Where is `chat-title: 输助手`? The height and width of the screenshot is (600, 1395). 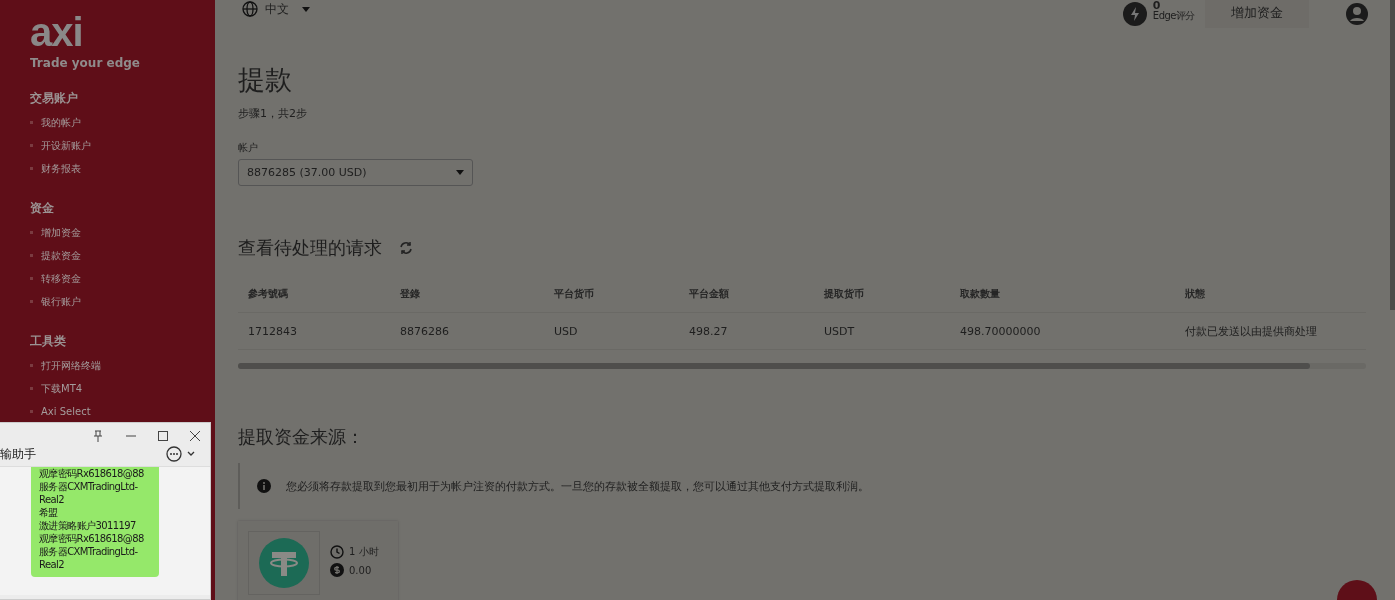 chat-title: 输助手 is located at coordinates (18, 454).